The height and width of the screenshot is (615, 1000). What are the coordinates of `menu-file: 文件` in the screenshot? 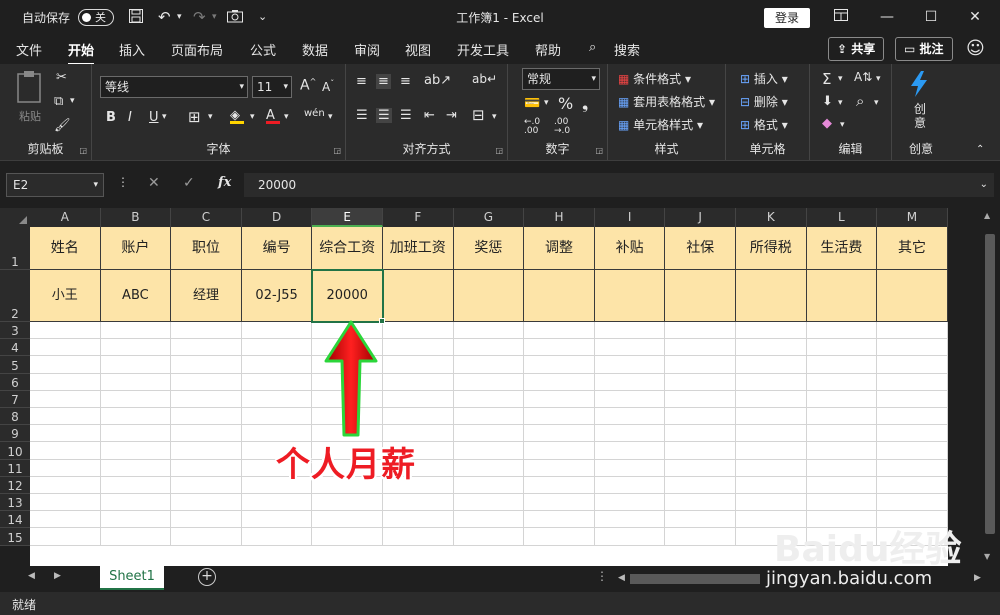 It's located at (29, 49).